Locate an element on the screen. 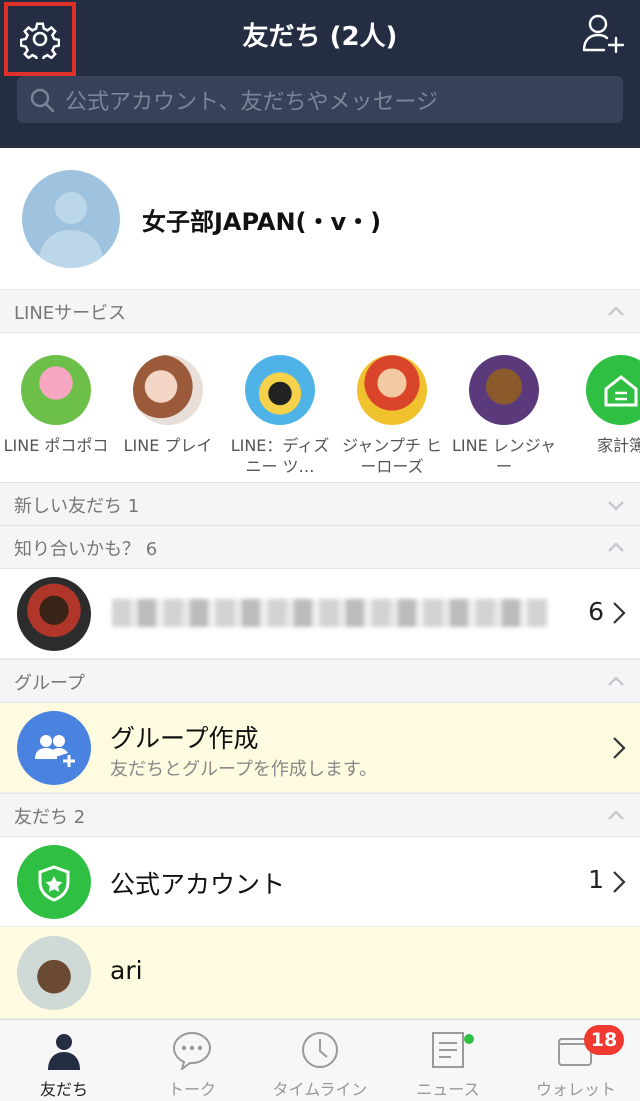 The height and width of the screenshot is (1101, 640). news-icon is located at coordinates (448, 1050).